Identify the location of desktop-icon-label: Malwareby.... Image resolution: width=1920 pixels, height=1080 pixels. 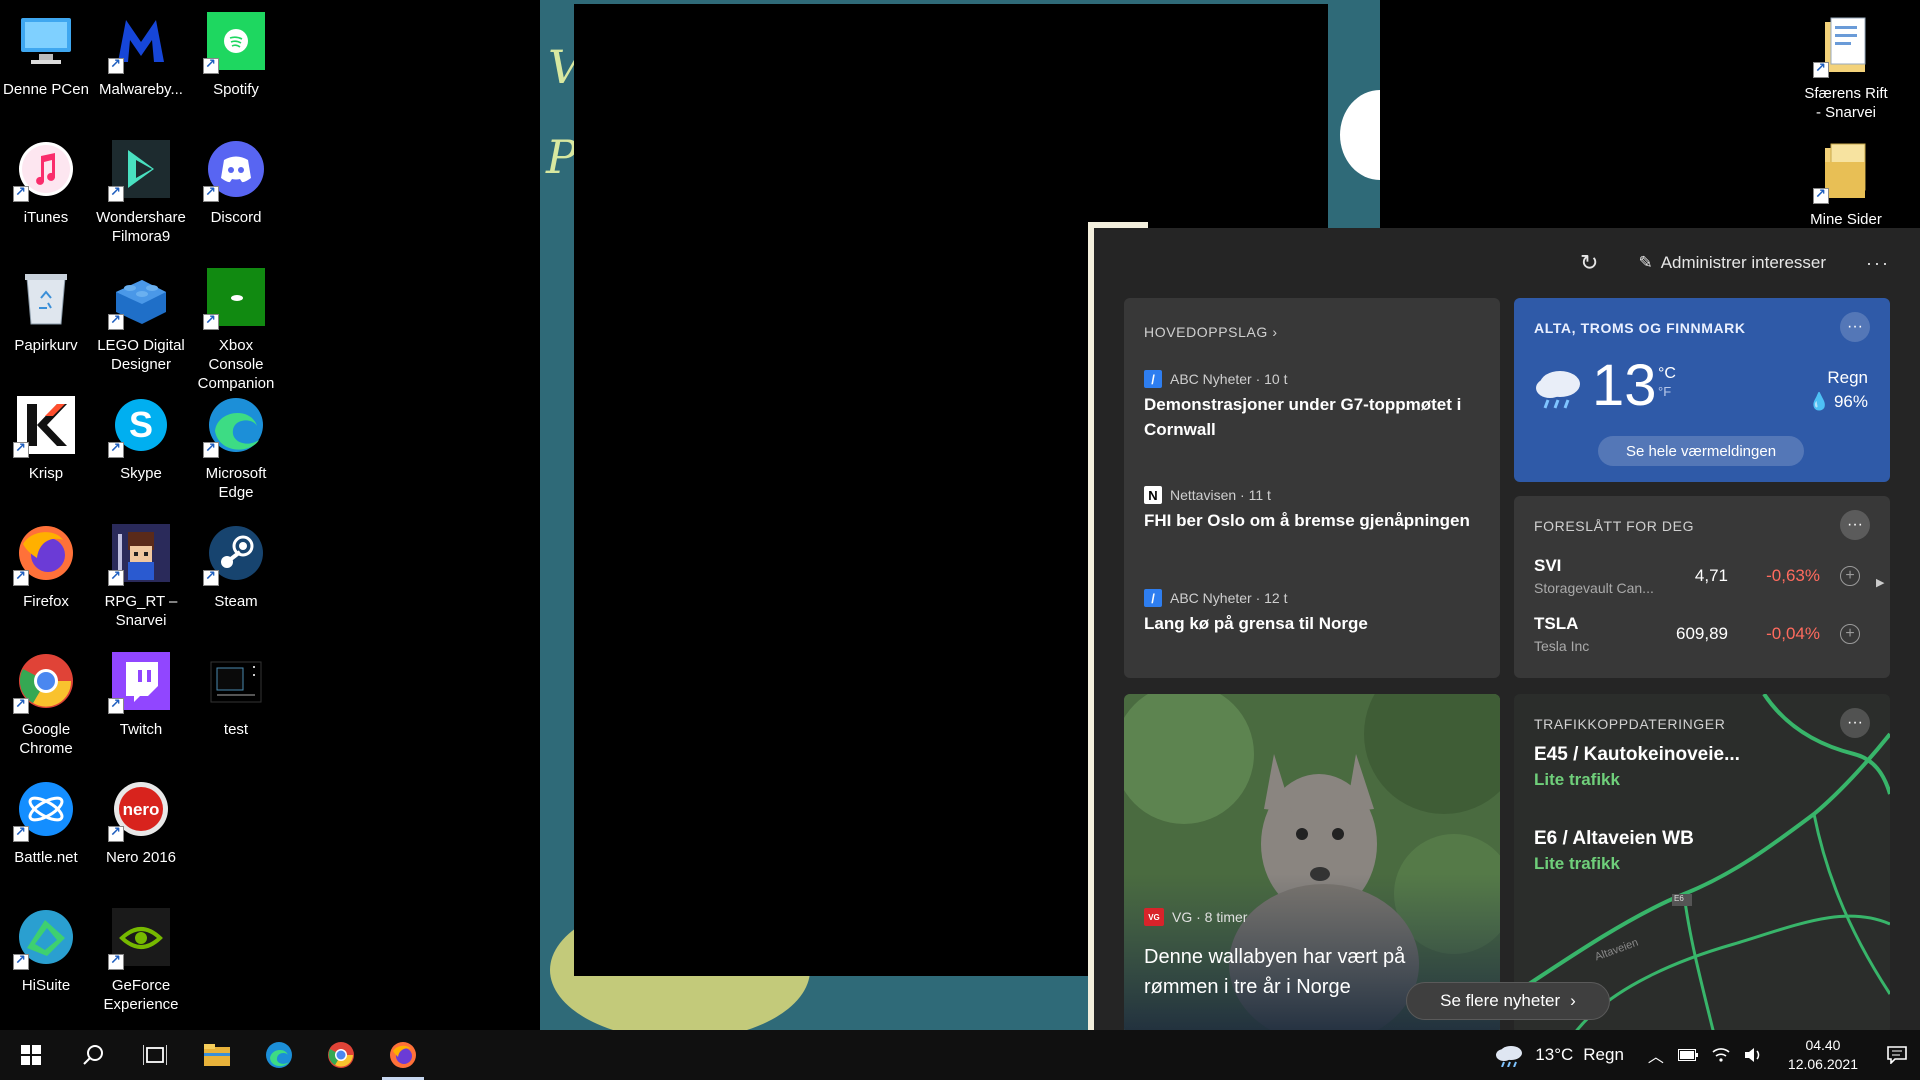
(141, 89).